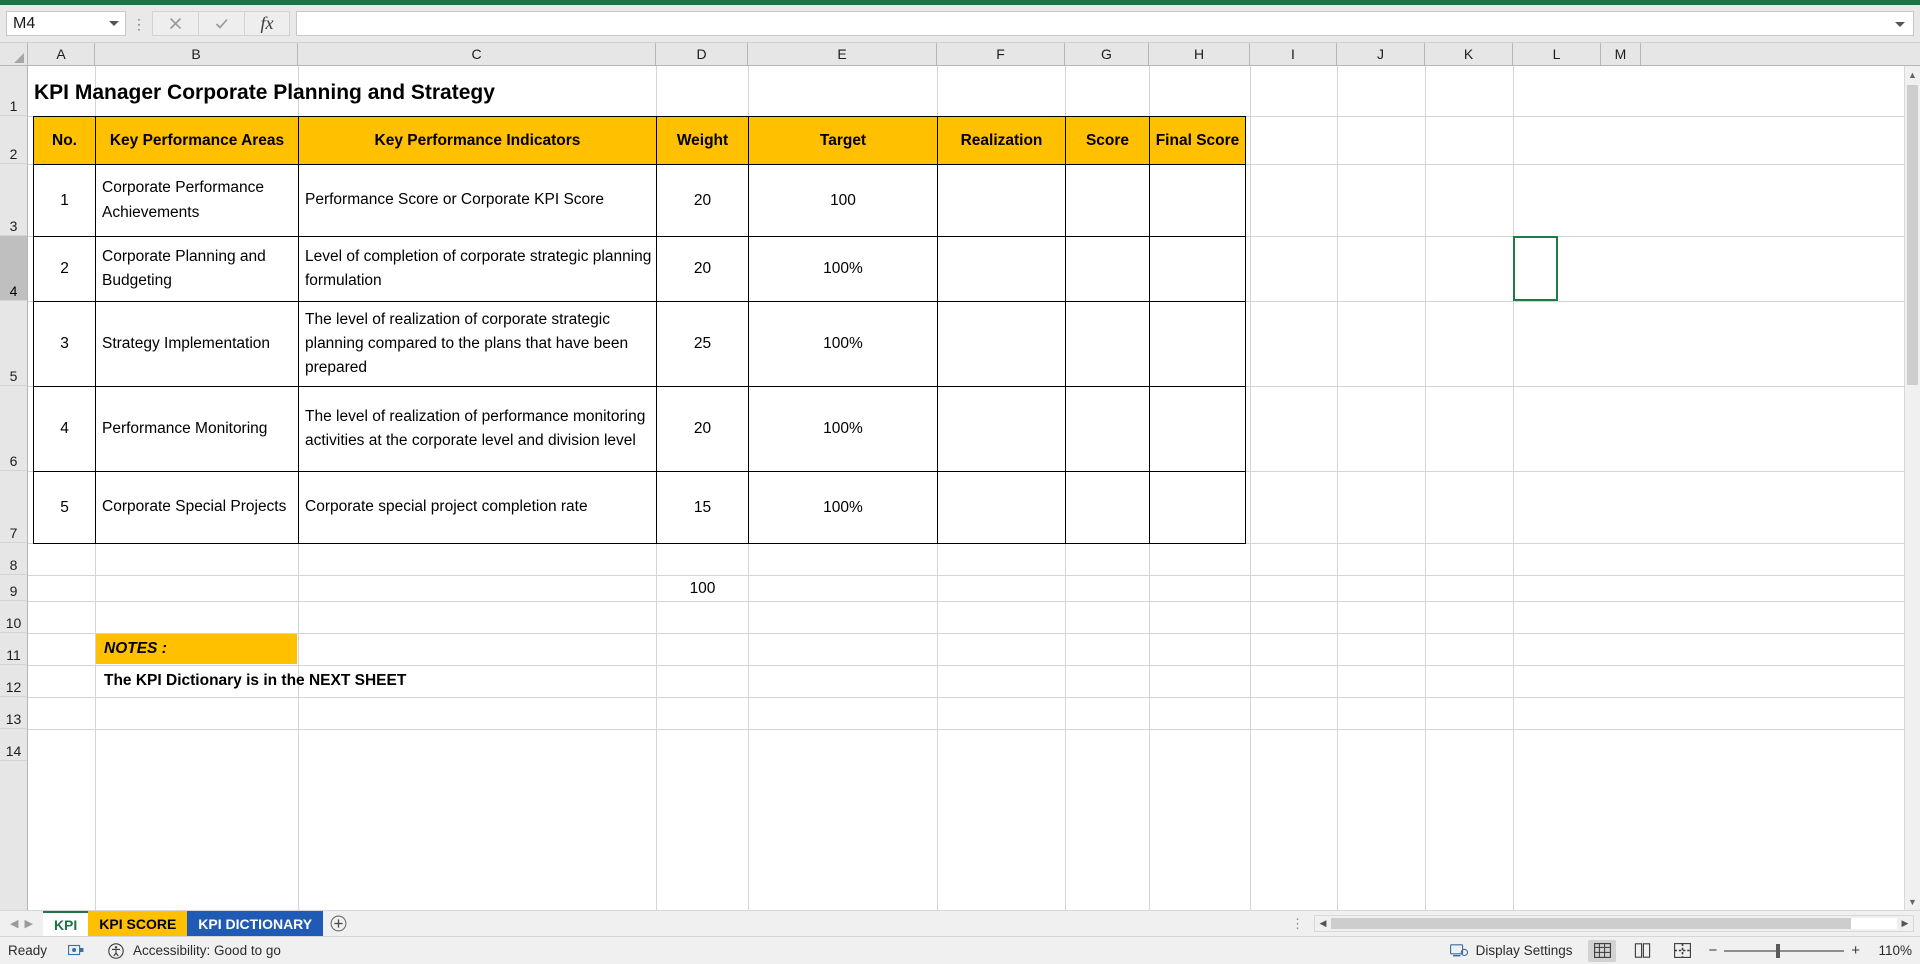 Image resolution: width=1920 pixels, height=964 pixels. What do you see at coordinates (1778, 950) in the screenshot?
I see `zoom-knob` at bounding box center [1778, 950].